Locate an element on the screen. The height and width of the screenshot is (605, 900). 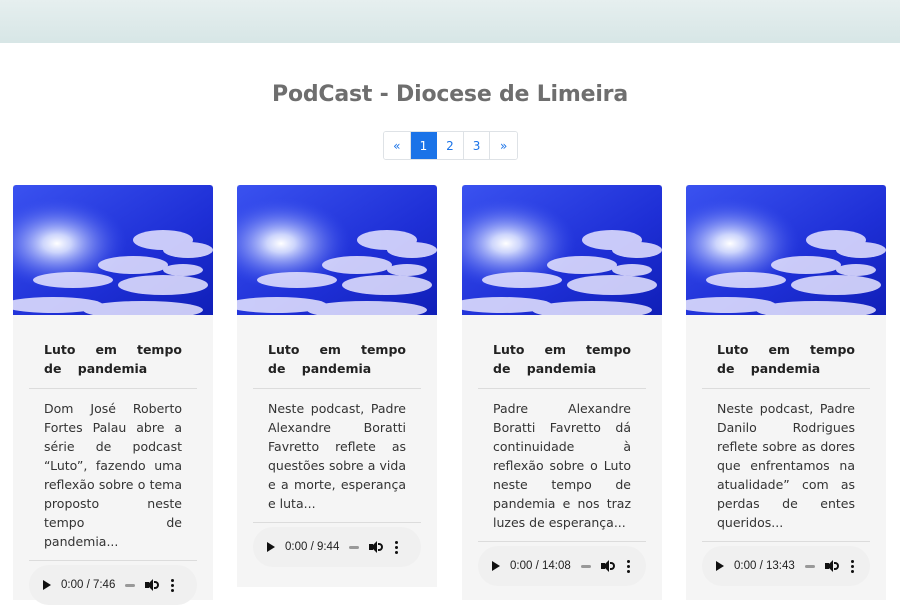
audio-player: 0:00 / 7:46 is located at coordinates (113, 585).